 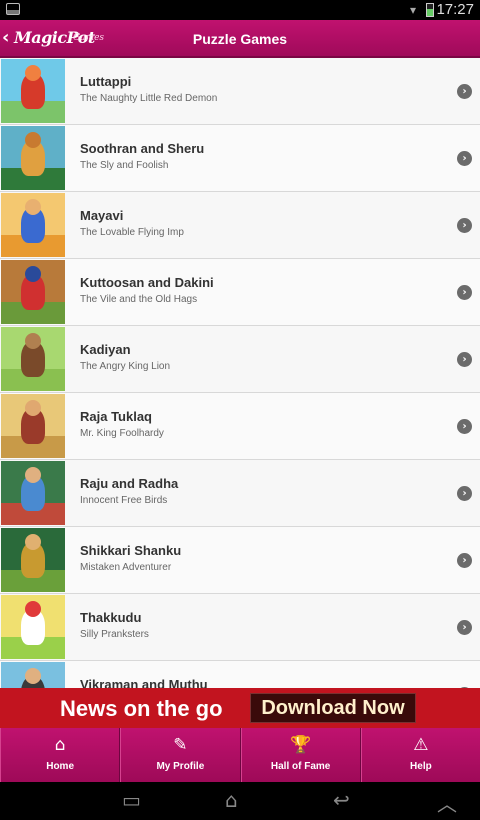 I want to click on app-header: ‹ MagicPot Games Puzzle Games, so click(x=240, y=39).